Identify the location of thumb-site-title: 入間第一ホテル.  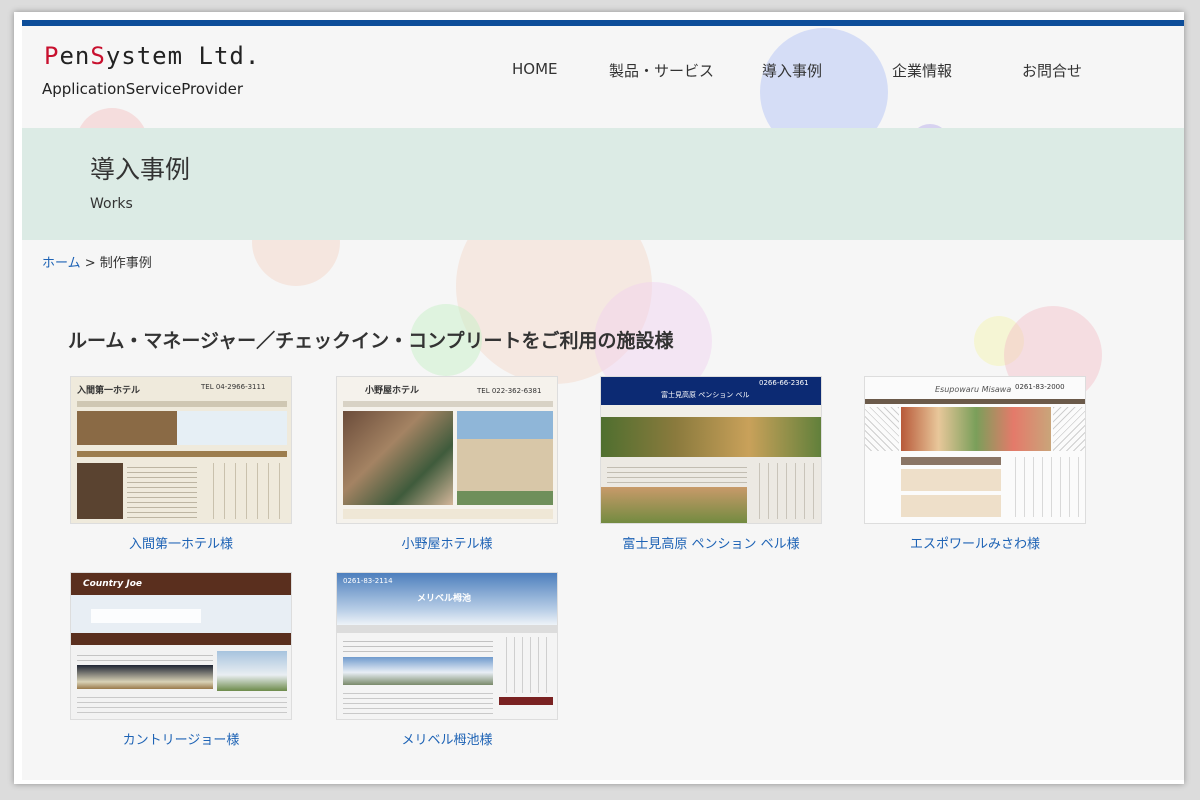
(109, 391).